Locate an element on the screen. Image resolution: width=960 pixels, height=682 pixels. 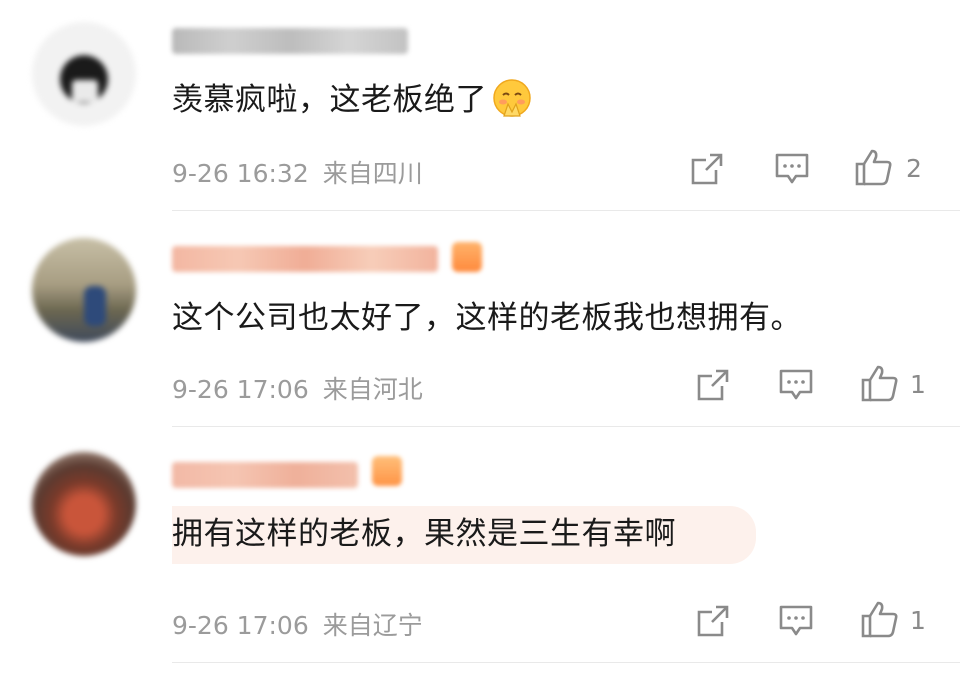
timestamp: 9-26 16:32 is located at coordinates (240, 173).